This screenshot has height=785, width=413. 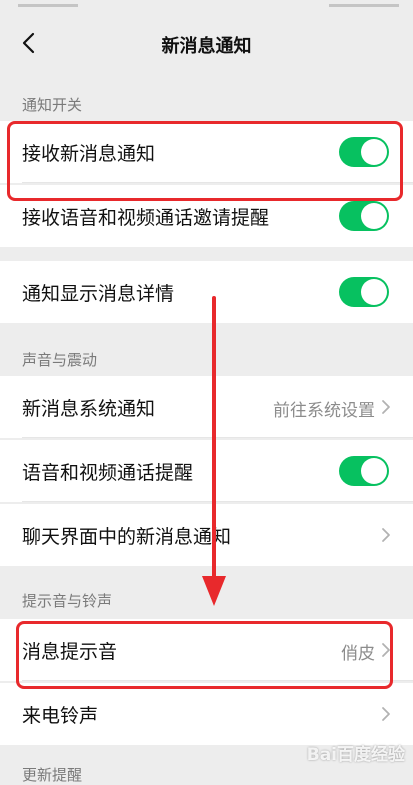 I want to click on signal-icon, so click(x=48, y=3).